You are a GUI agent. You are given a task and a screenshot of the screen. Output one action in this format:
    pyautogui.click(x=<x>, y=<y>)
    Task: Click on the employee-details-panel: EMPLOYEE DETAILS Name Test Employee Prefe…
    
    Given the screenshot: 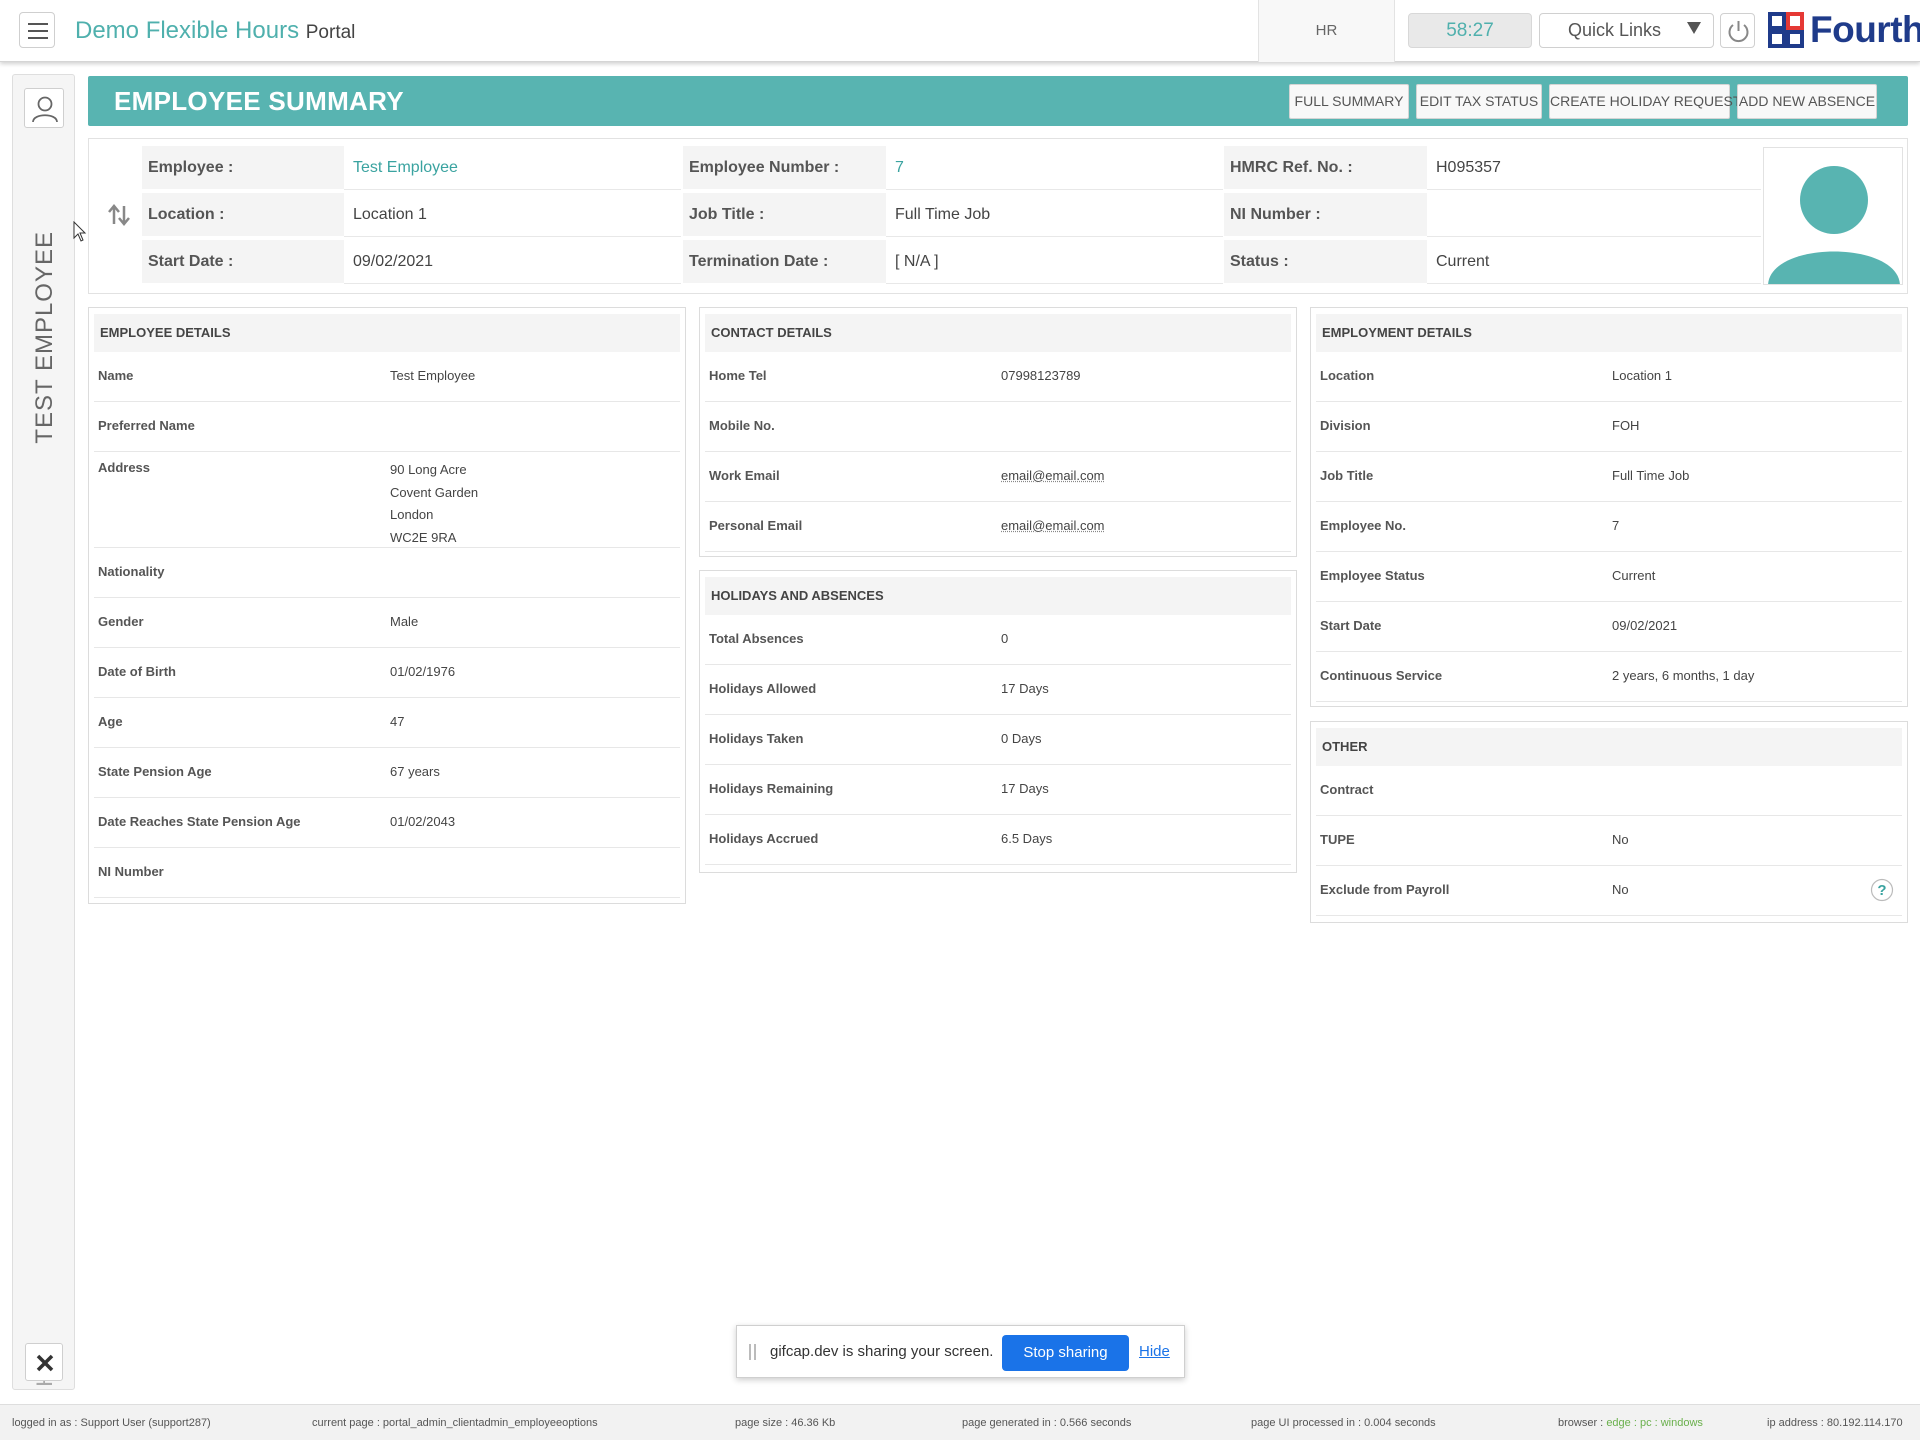 What is the action you would take?
    pyautogui.click(x=387, y=605)
    